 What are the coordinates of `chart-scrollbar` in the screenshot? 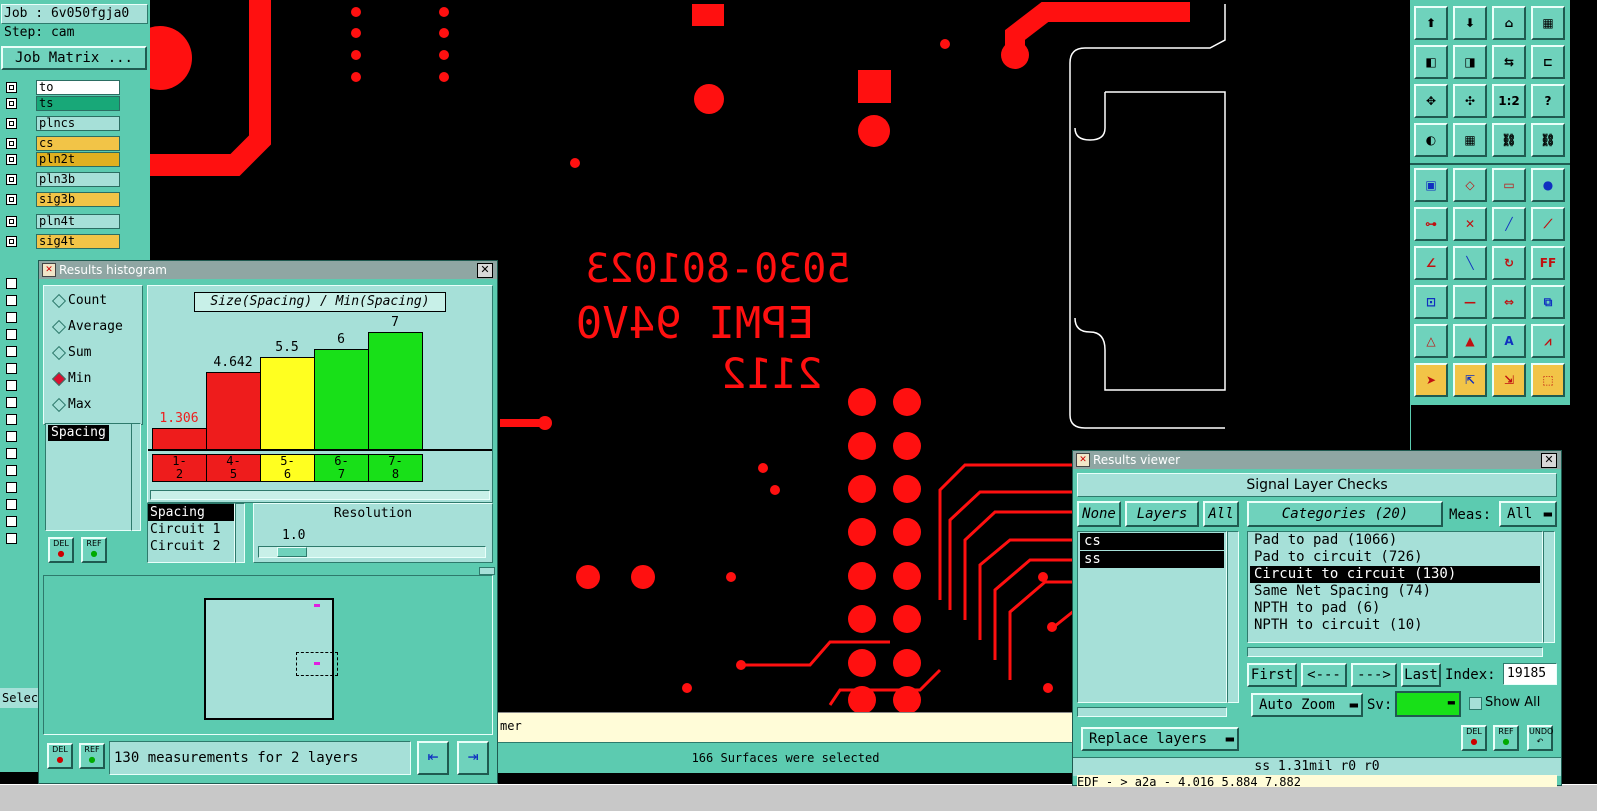 It's located at (320, 495).